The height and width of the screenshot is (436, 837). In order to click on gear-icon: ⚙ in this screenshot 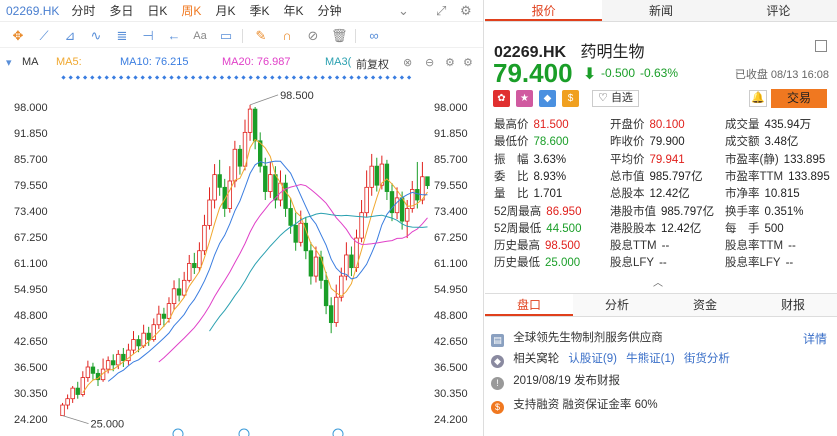, I will do `click(450, 62)`.